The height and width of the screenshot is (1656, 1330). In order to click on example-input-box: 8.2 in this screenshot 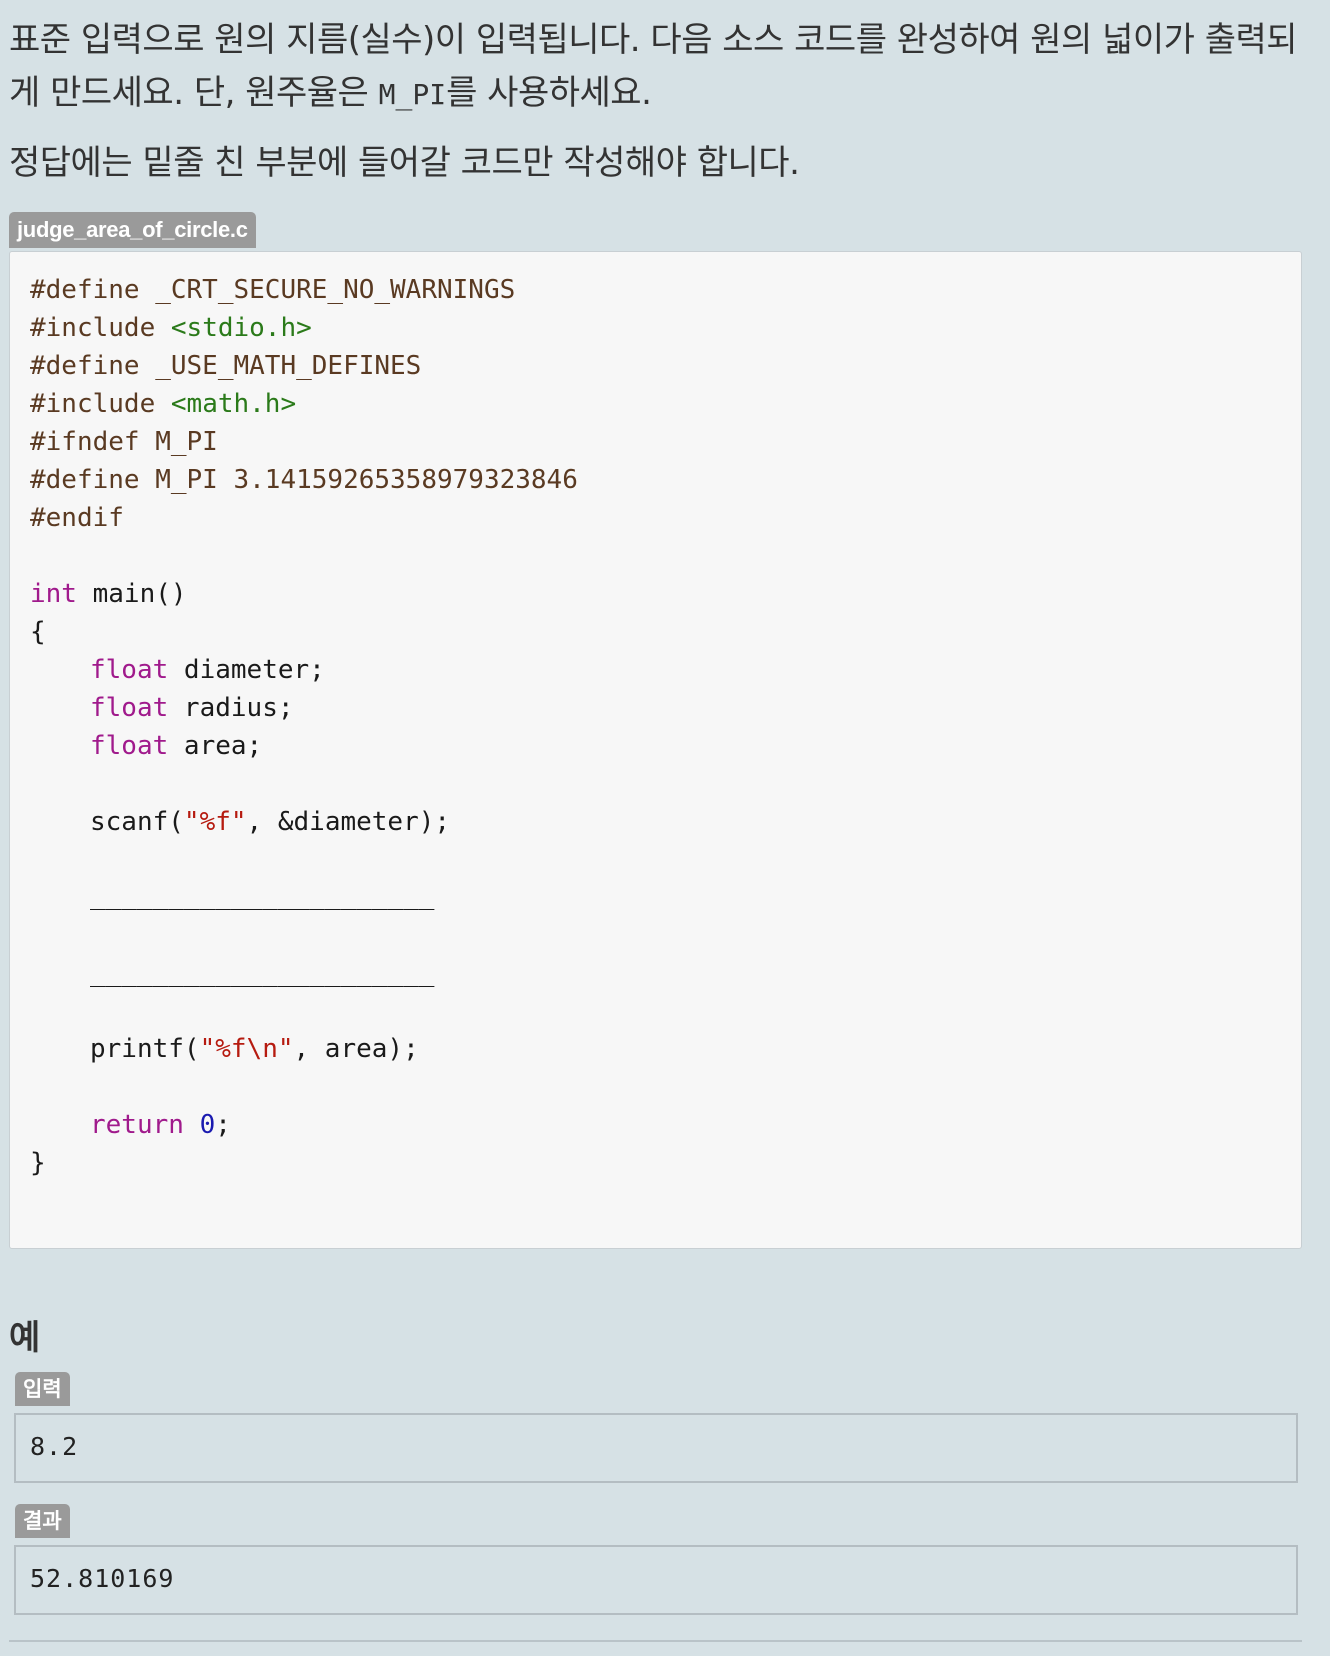, I will do `click(656, 1448)`.